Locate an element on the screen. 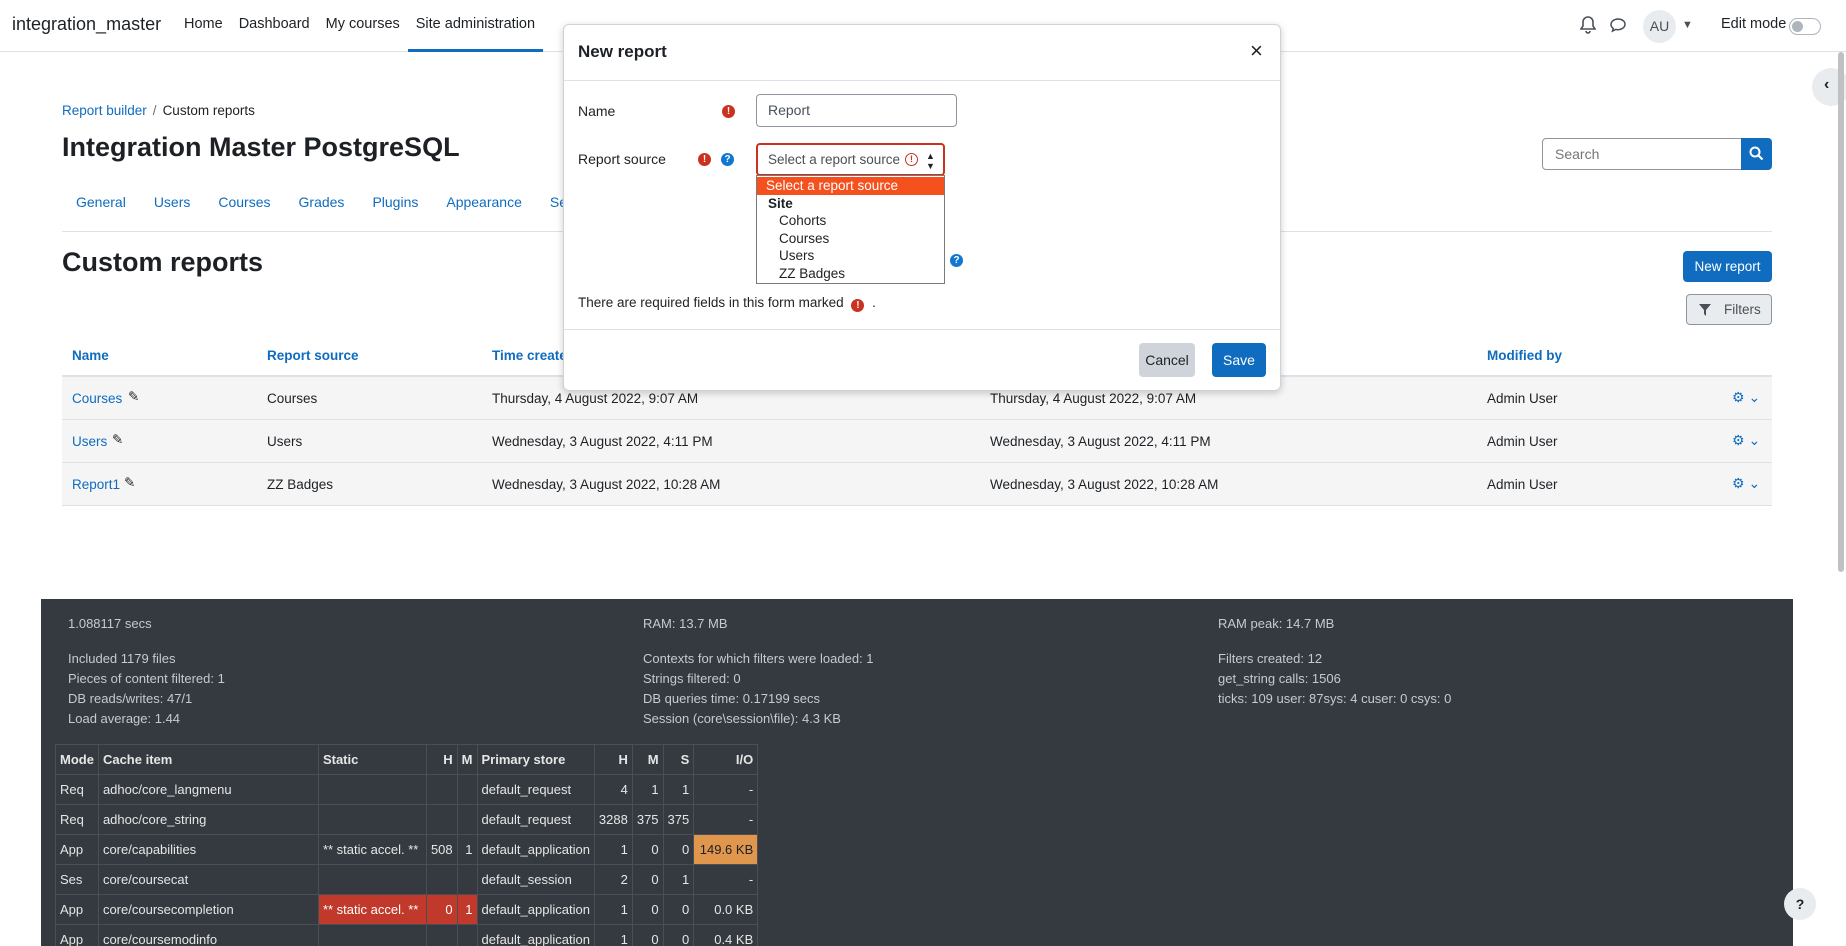  search-button is located at coordinates (1756, 154).